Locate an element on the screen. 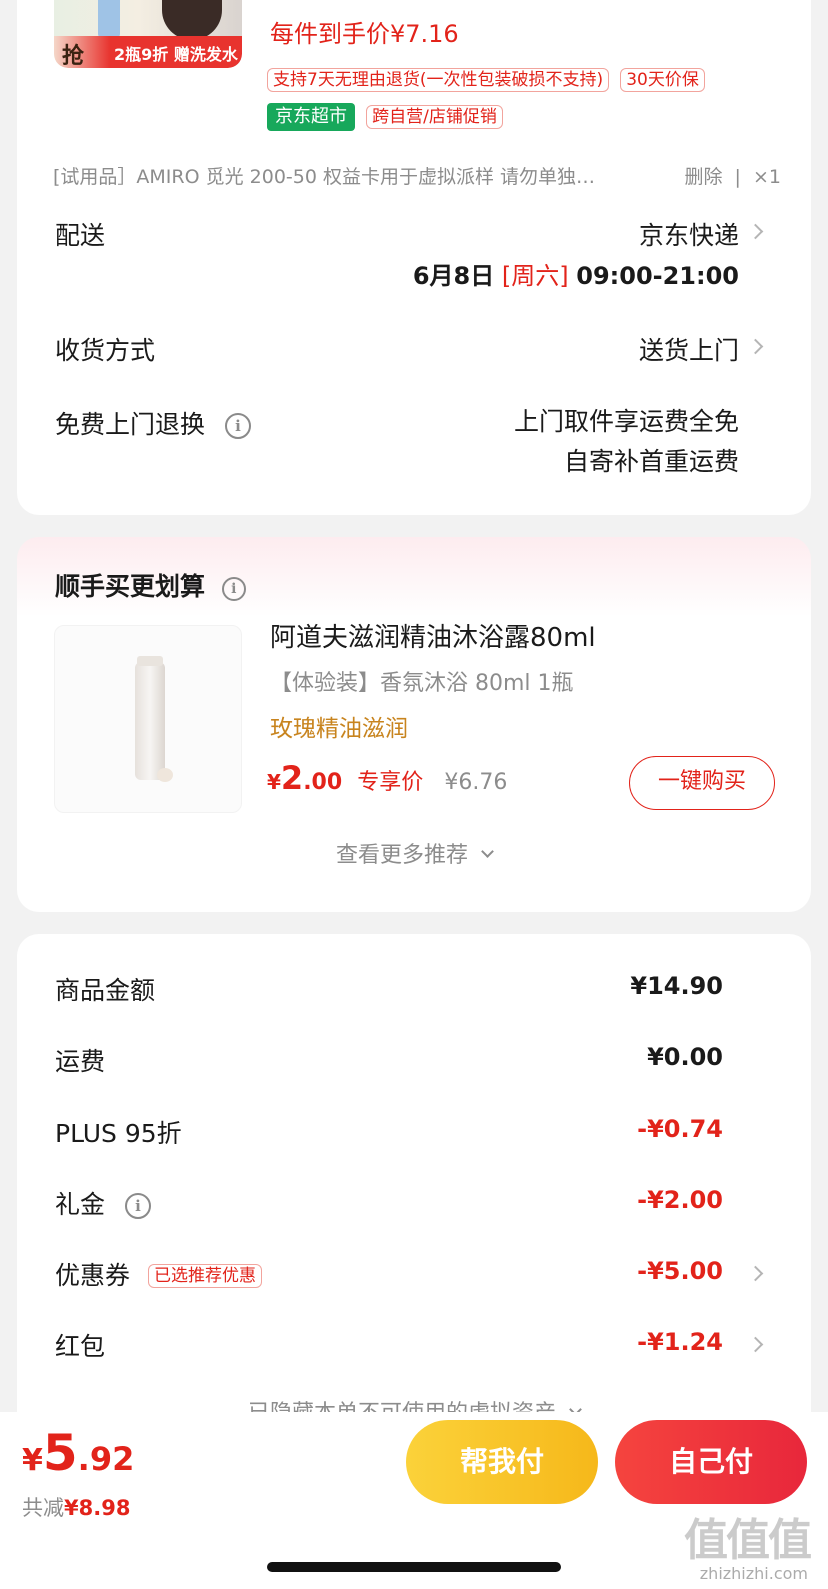 This screenshot has width=828, height=1589. spec-text: 香氛沐浴 80ml 1瓶 is located at coordinates (477, 683).